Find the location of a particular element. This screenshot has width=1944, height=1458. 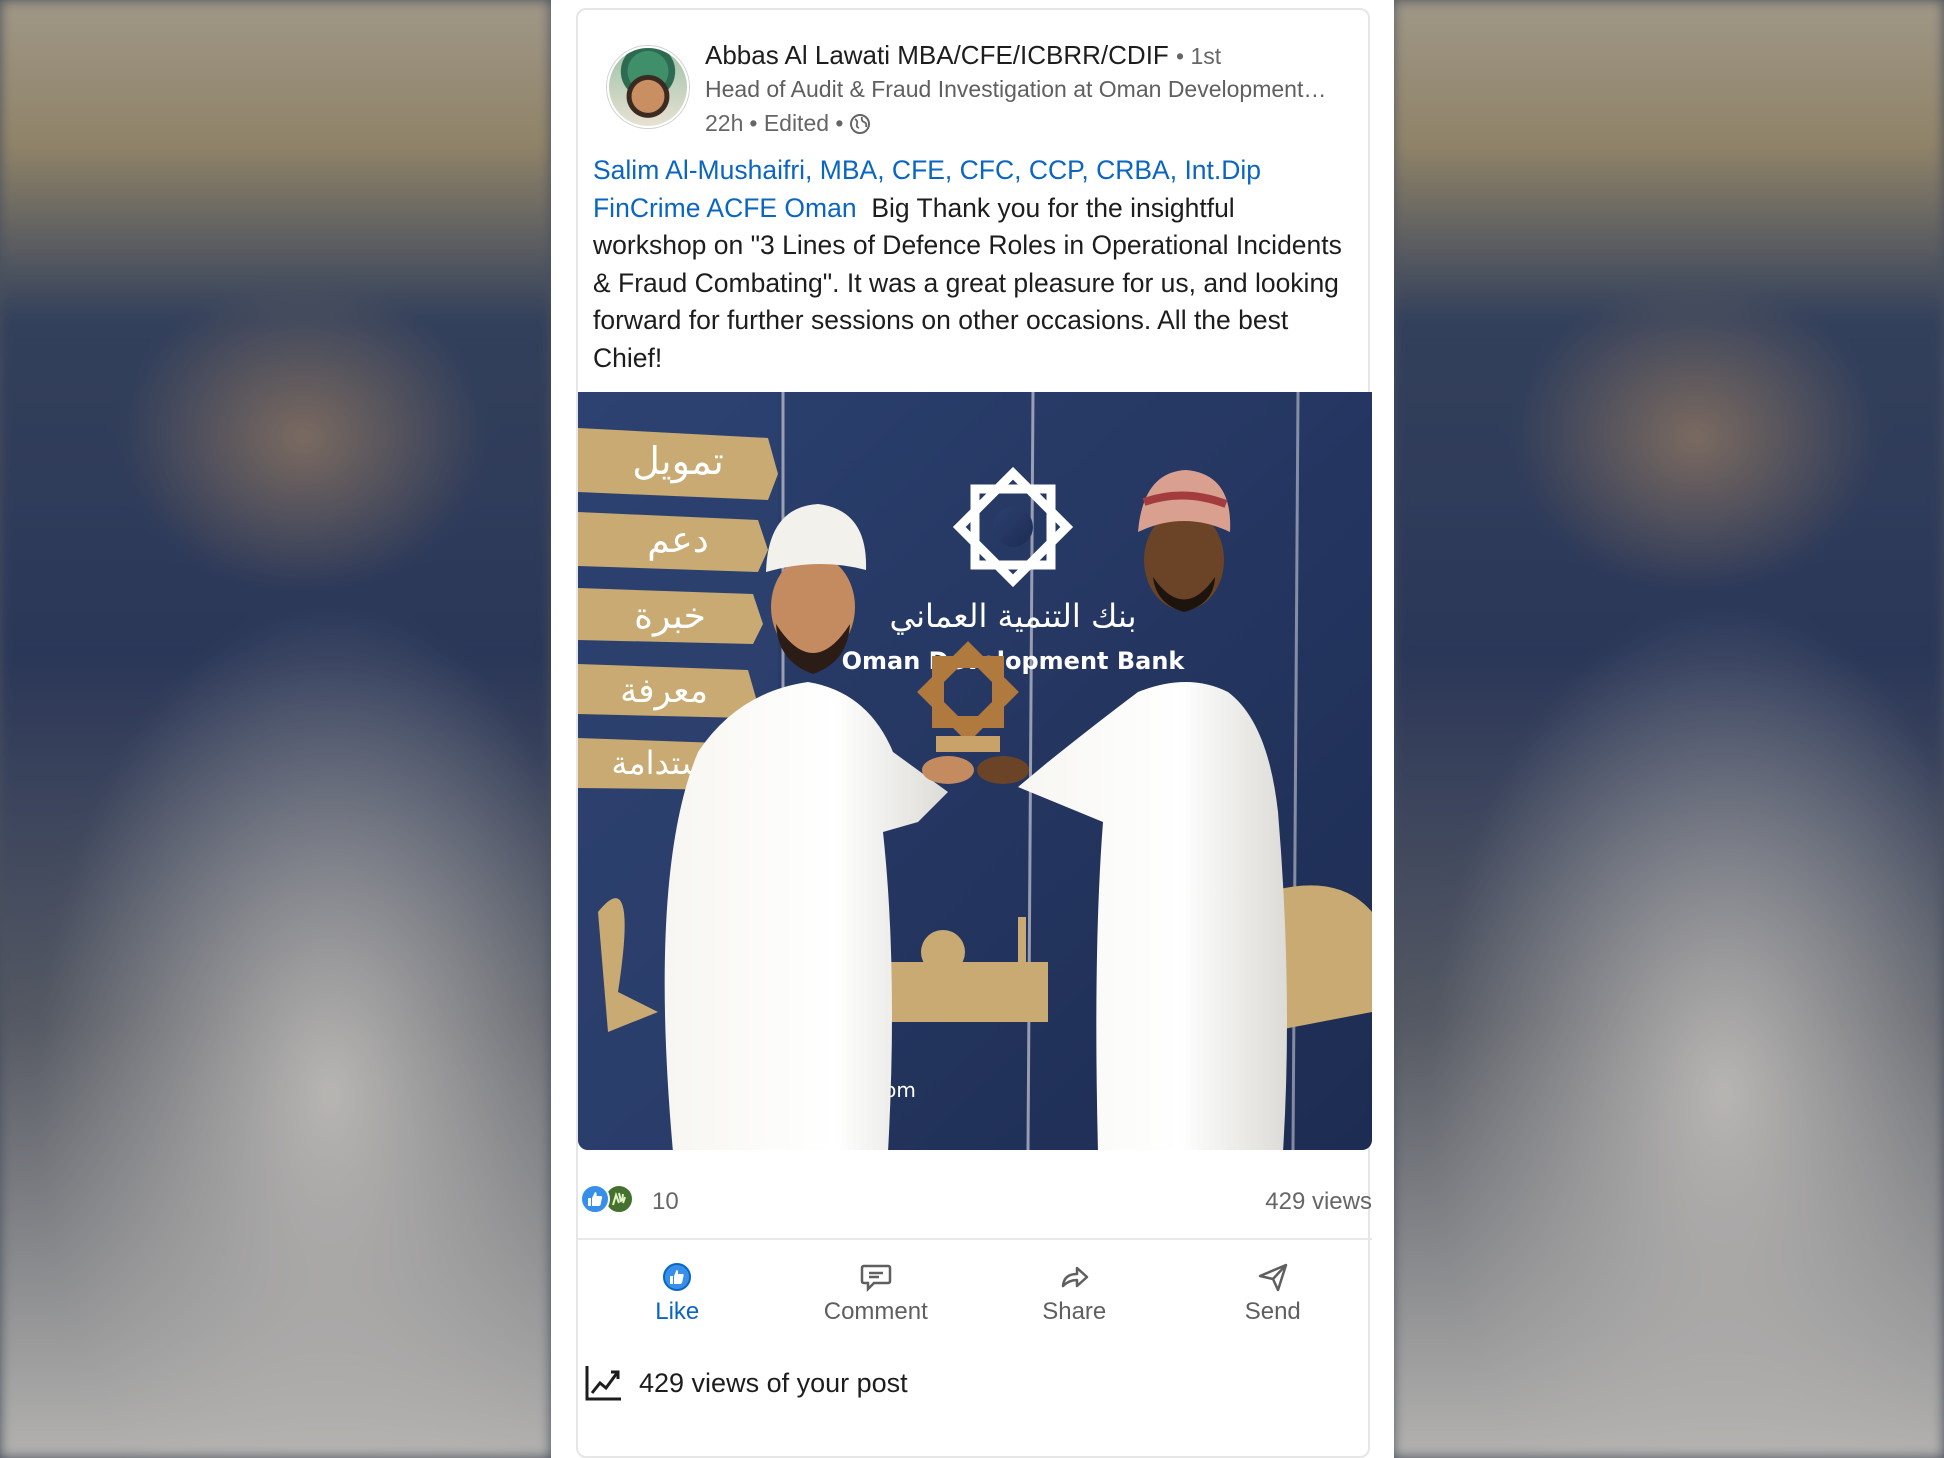

share-label: Share is located at coordinates (1074, 1311).